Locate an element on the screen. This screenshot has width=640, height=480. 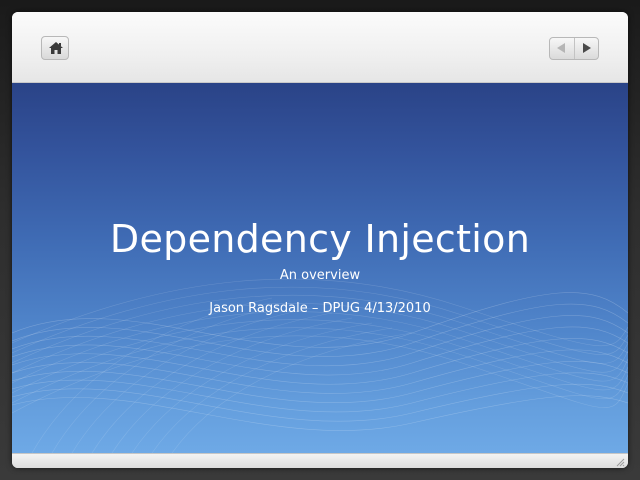
next-slide-button is located at coordinates (586, 48).